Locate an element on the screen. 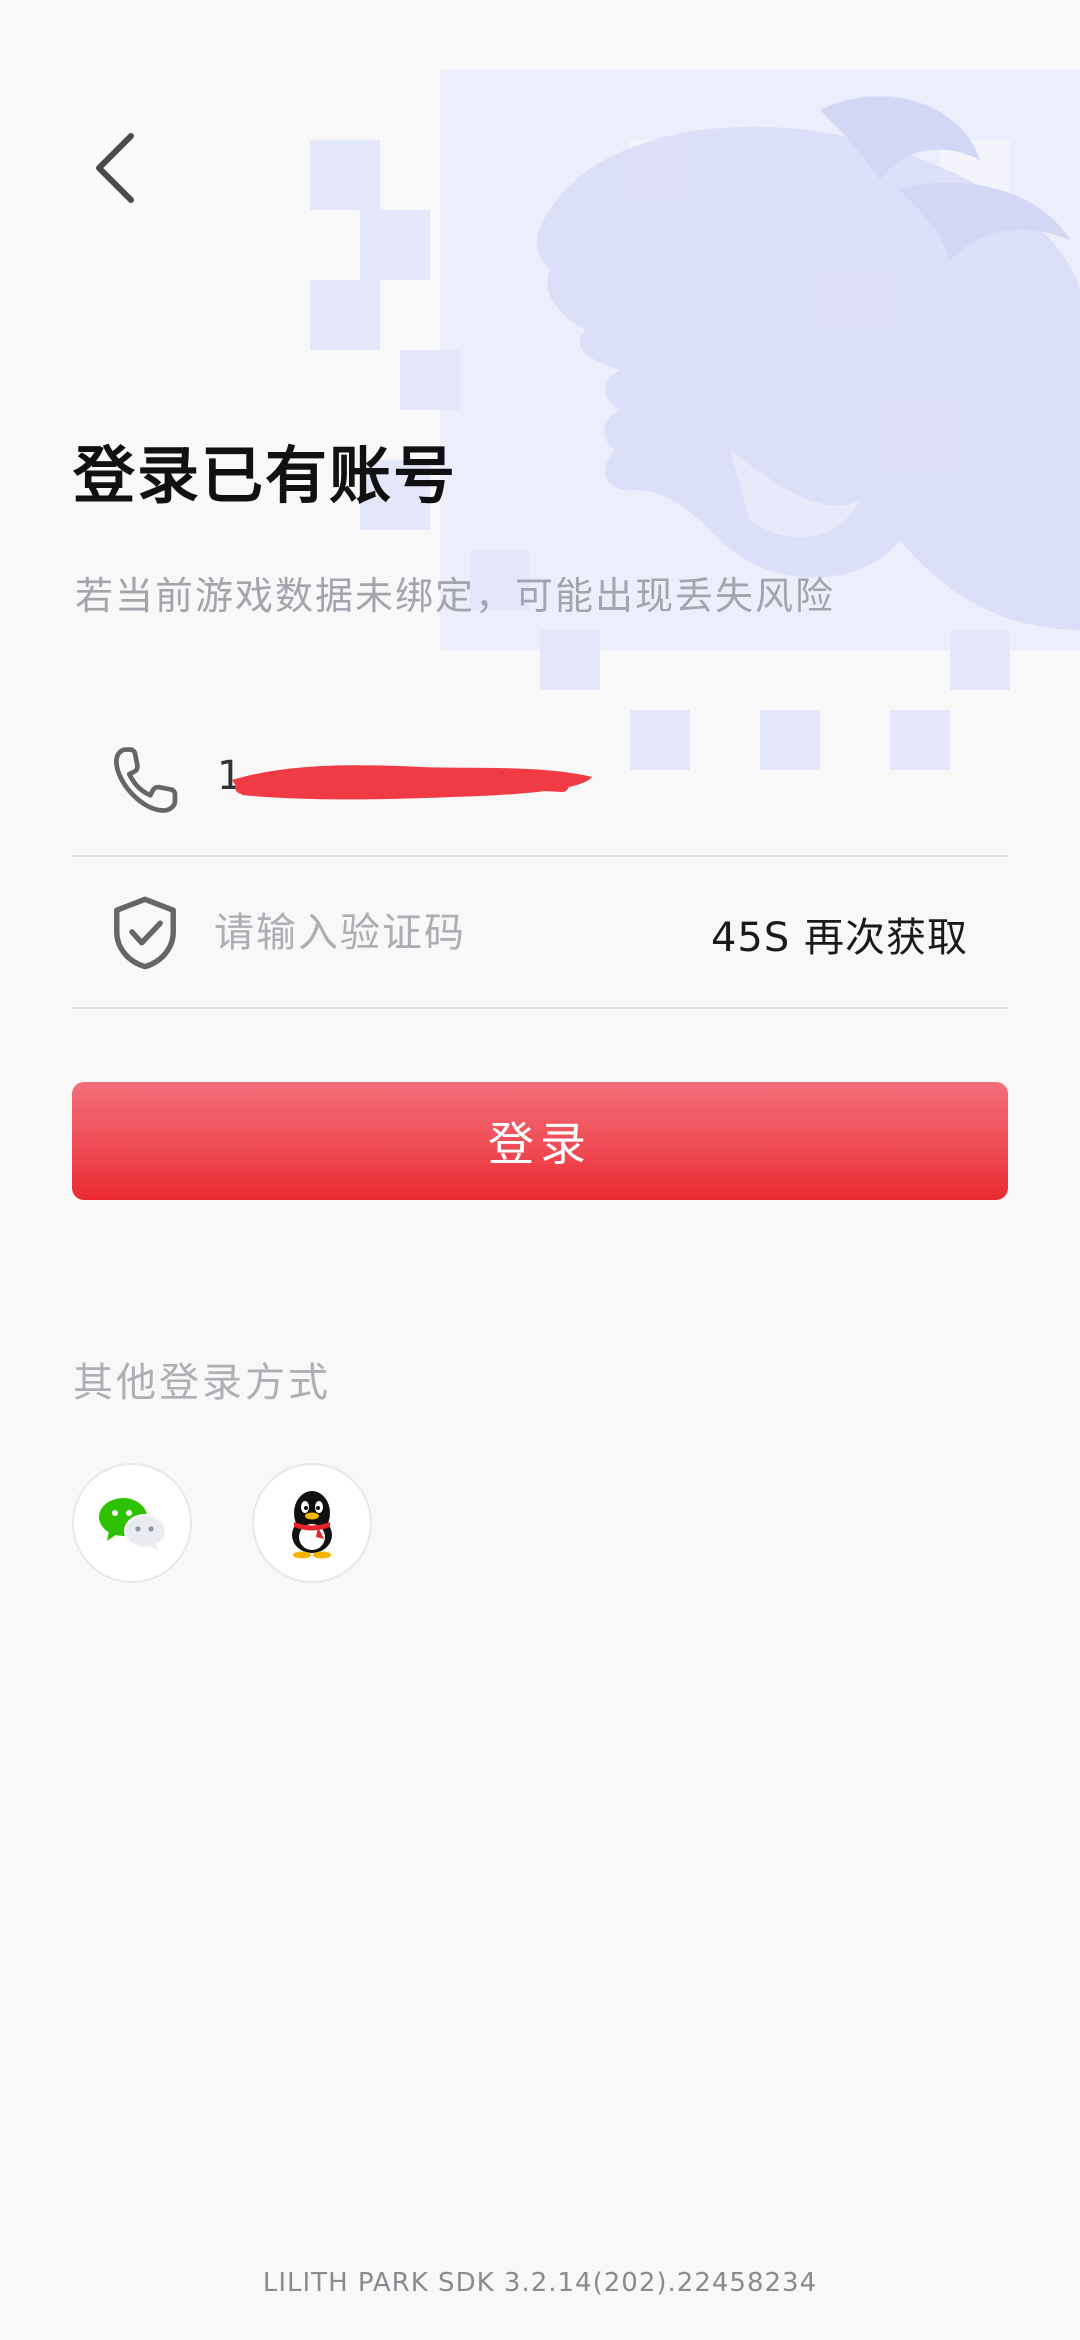  redaction-mark is located at coordinates (412, 782).